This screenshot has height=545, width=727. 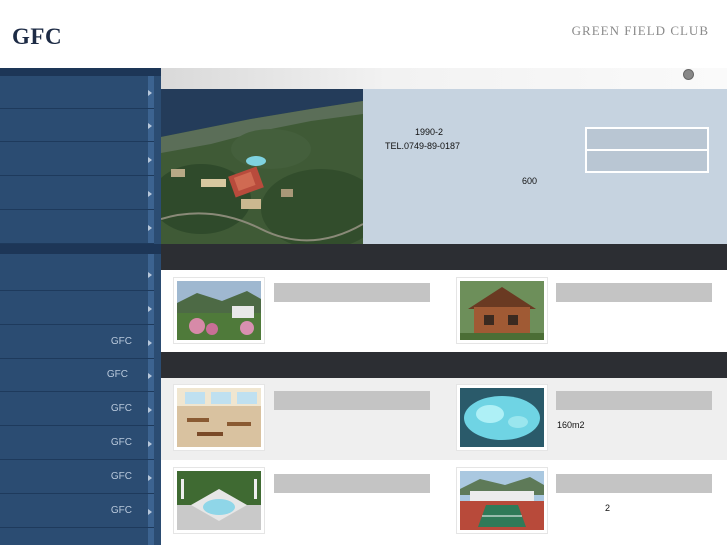 What do you see at coordinates (444, 78) in the screenshot?
I see `main-top-bar` at bounding box center [444, 78].